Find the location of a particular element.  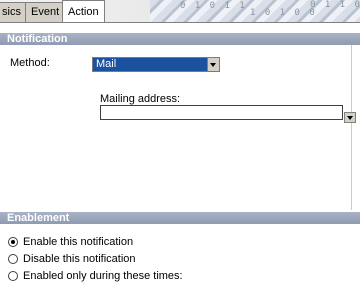

disable-notification-label: Disable this notification is located at coordinates (79, 259).